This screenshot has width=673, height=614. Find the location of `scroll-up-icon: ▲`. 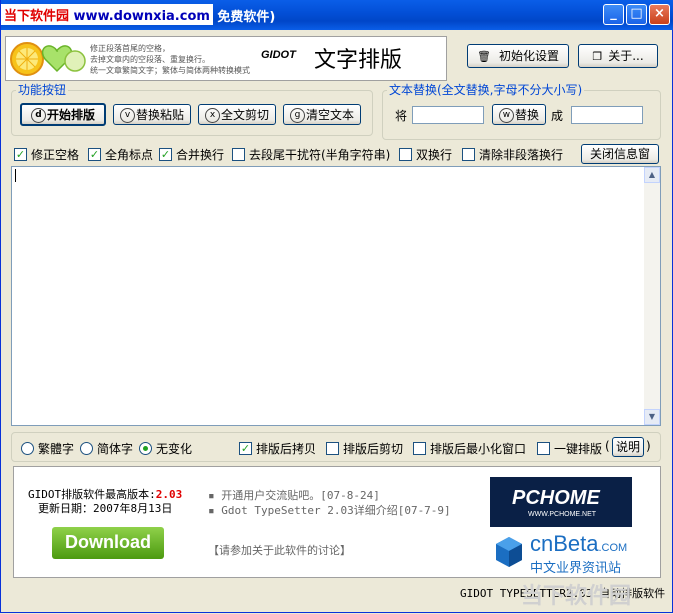

scroll-up-icon: ▲ is located at coordinates (652, 175).